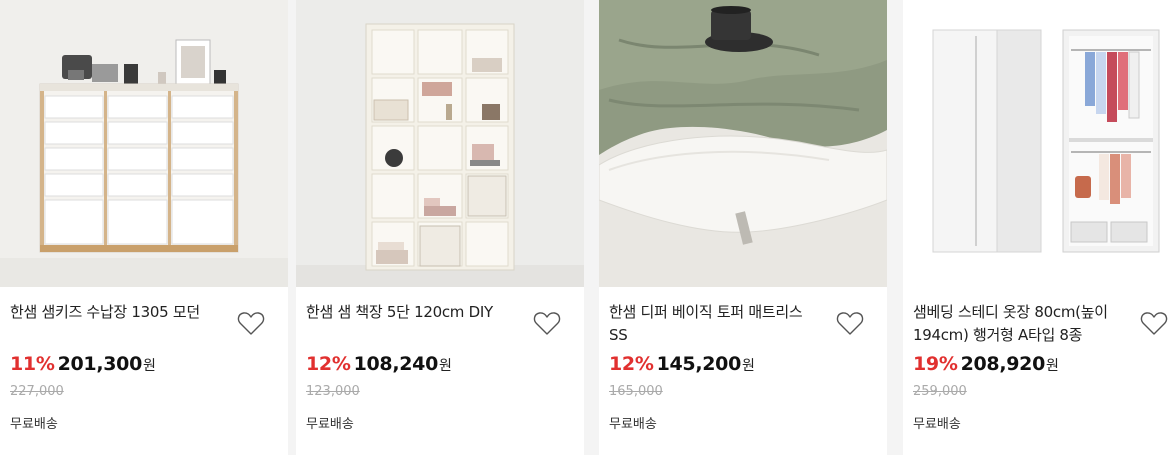 Image resolution: width=1176 pixels, height=455 pixels. I want to click on price-line: 12% 108,240원, so click(379, 364).